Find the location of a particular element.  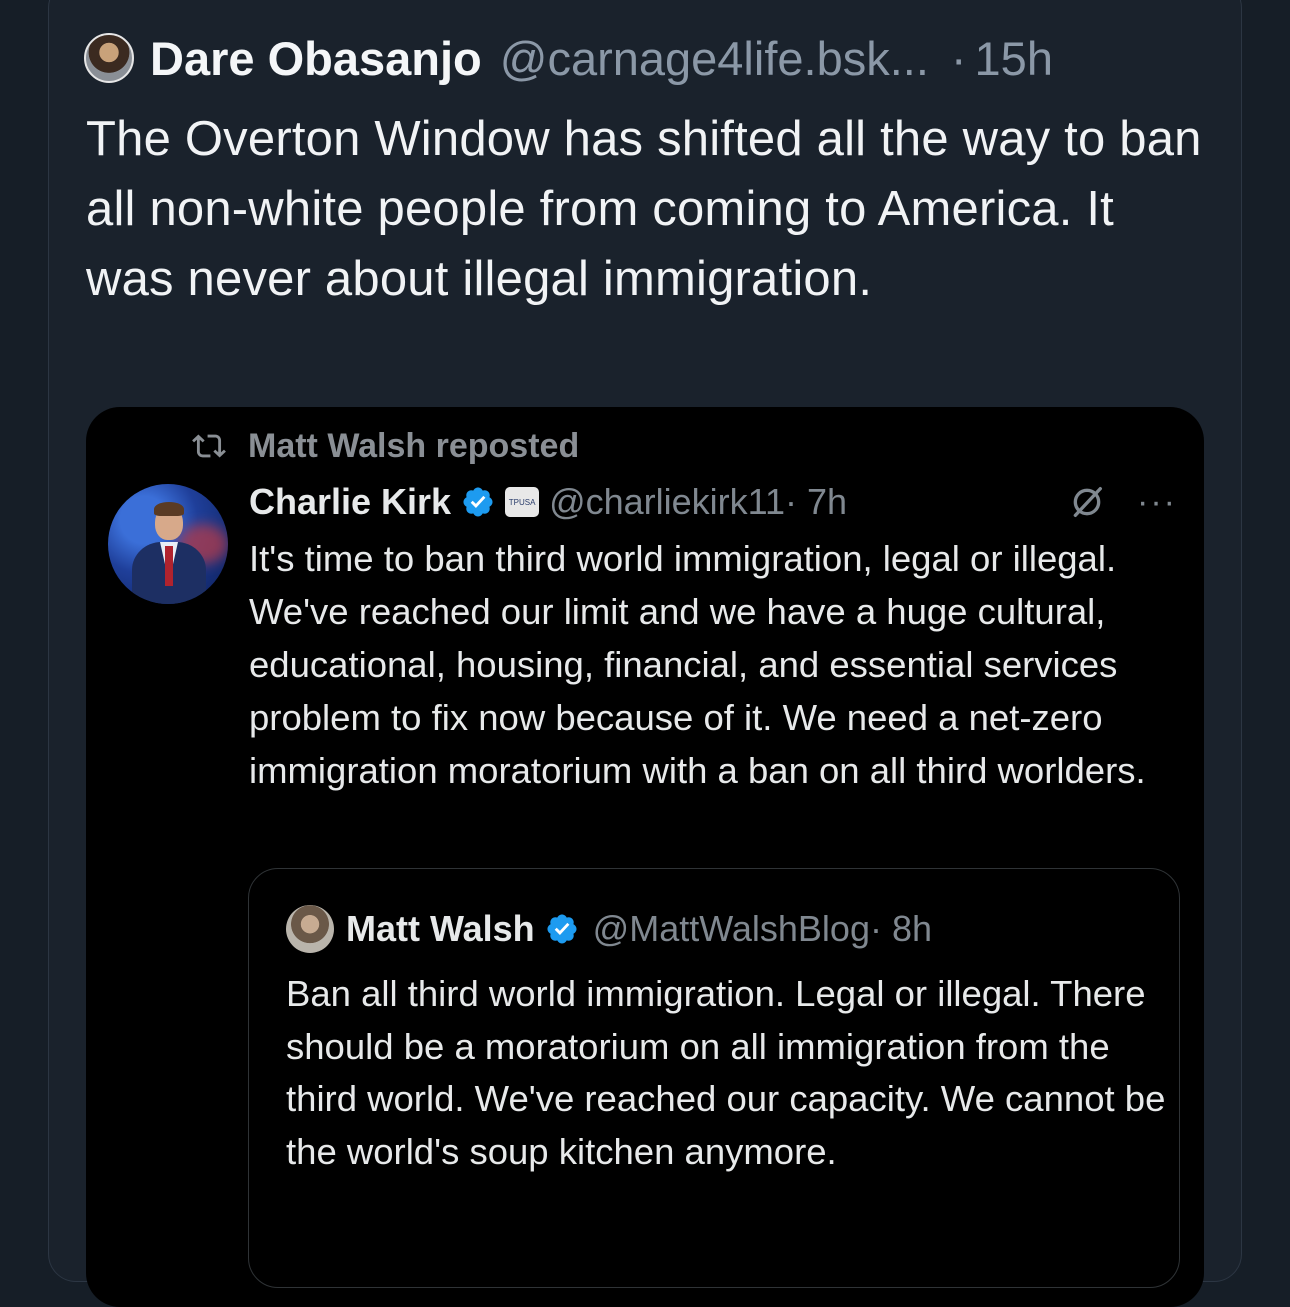

more-options-icon: ··· is located at coordinates (1157, 501).